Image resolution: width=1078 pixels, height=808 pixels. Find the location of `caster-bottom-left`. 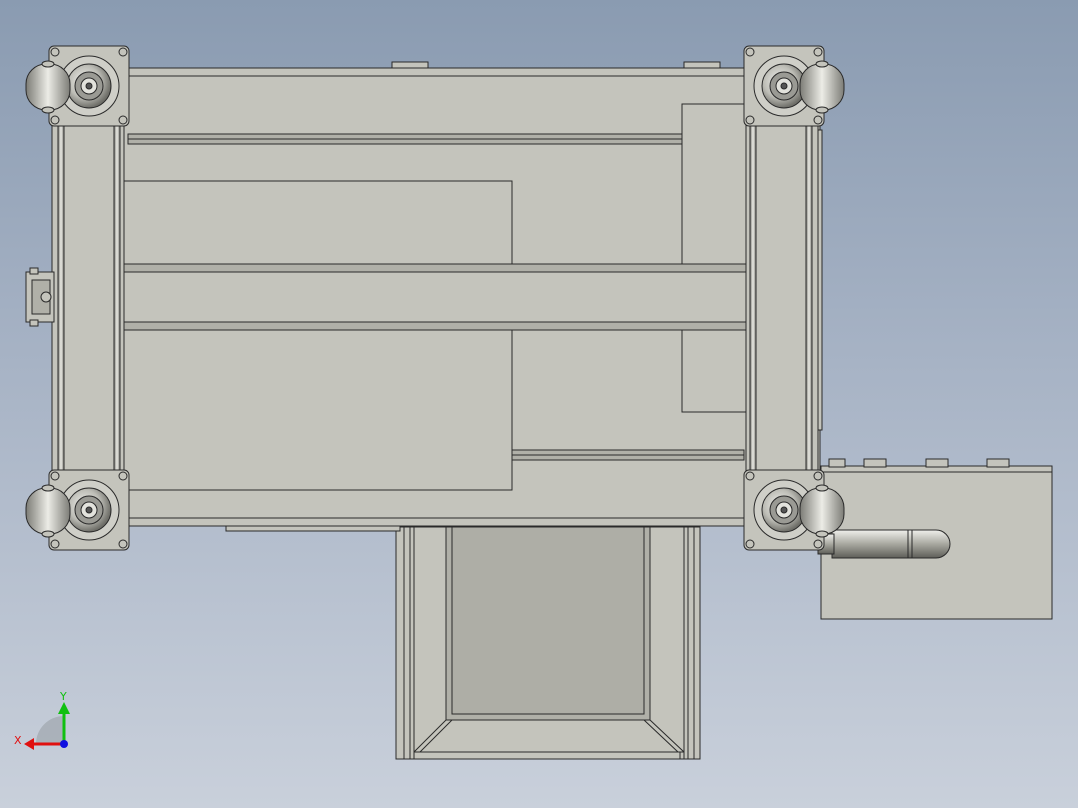

caster-bottom-left is located at coordinates (77, 510).